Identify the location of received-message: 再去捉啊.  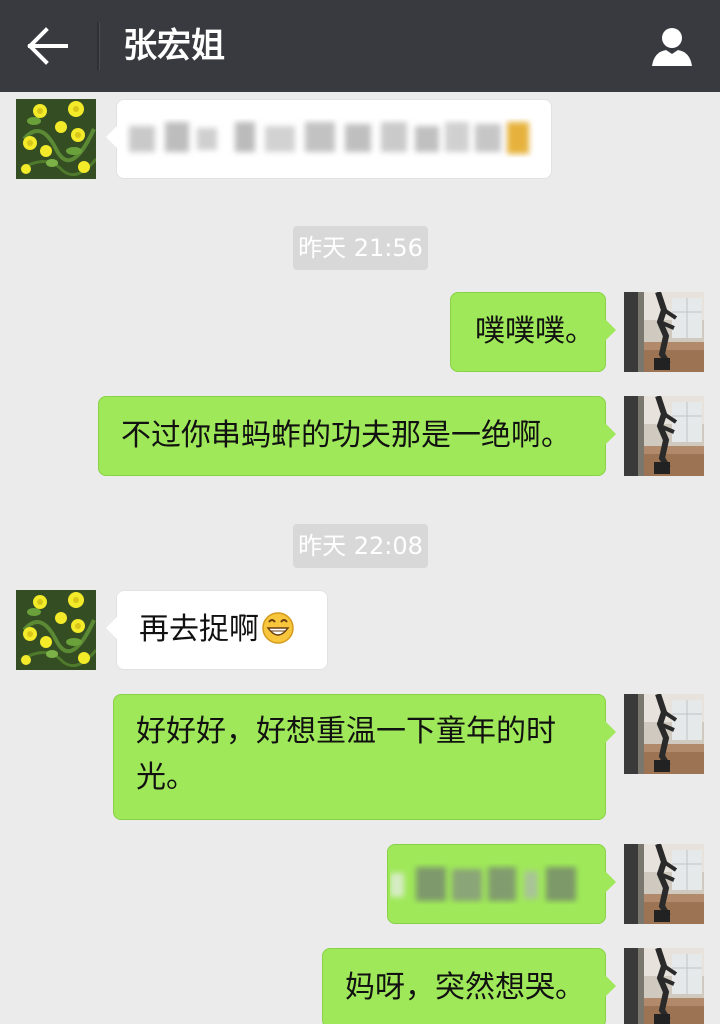
(217, 630).